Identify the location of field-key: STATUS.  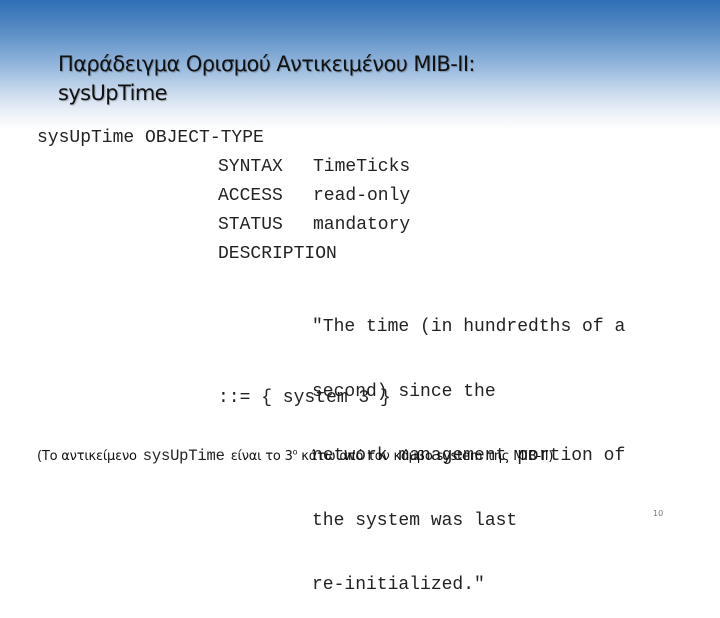
(250, 225).